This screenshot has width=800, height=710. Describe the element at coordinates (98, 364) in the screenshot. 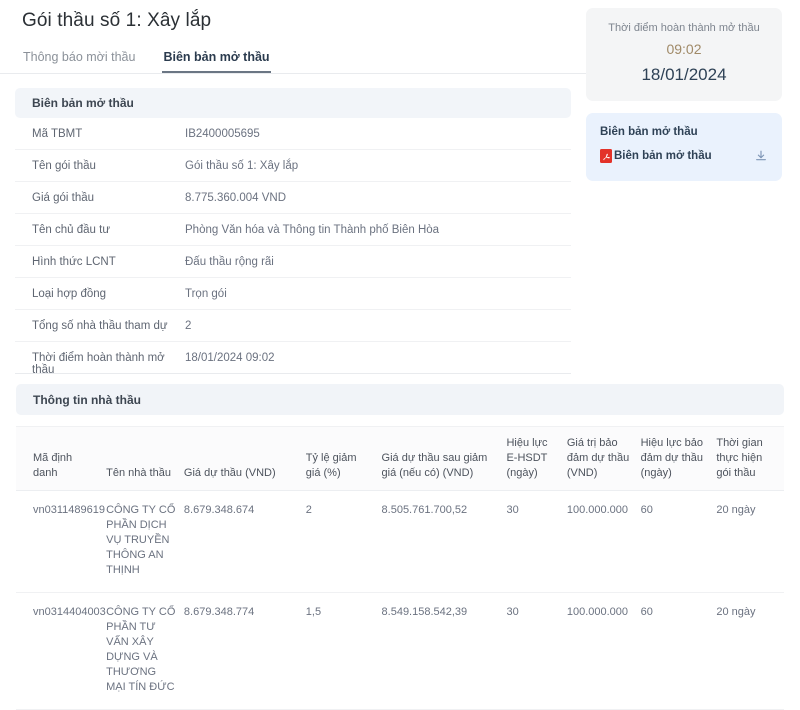

I see `detail-label: Thời điểm hoàn thành mở thầu` at that location.